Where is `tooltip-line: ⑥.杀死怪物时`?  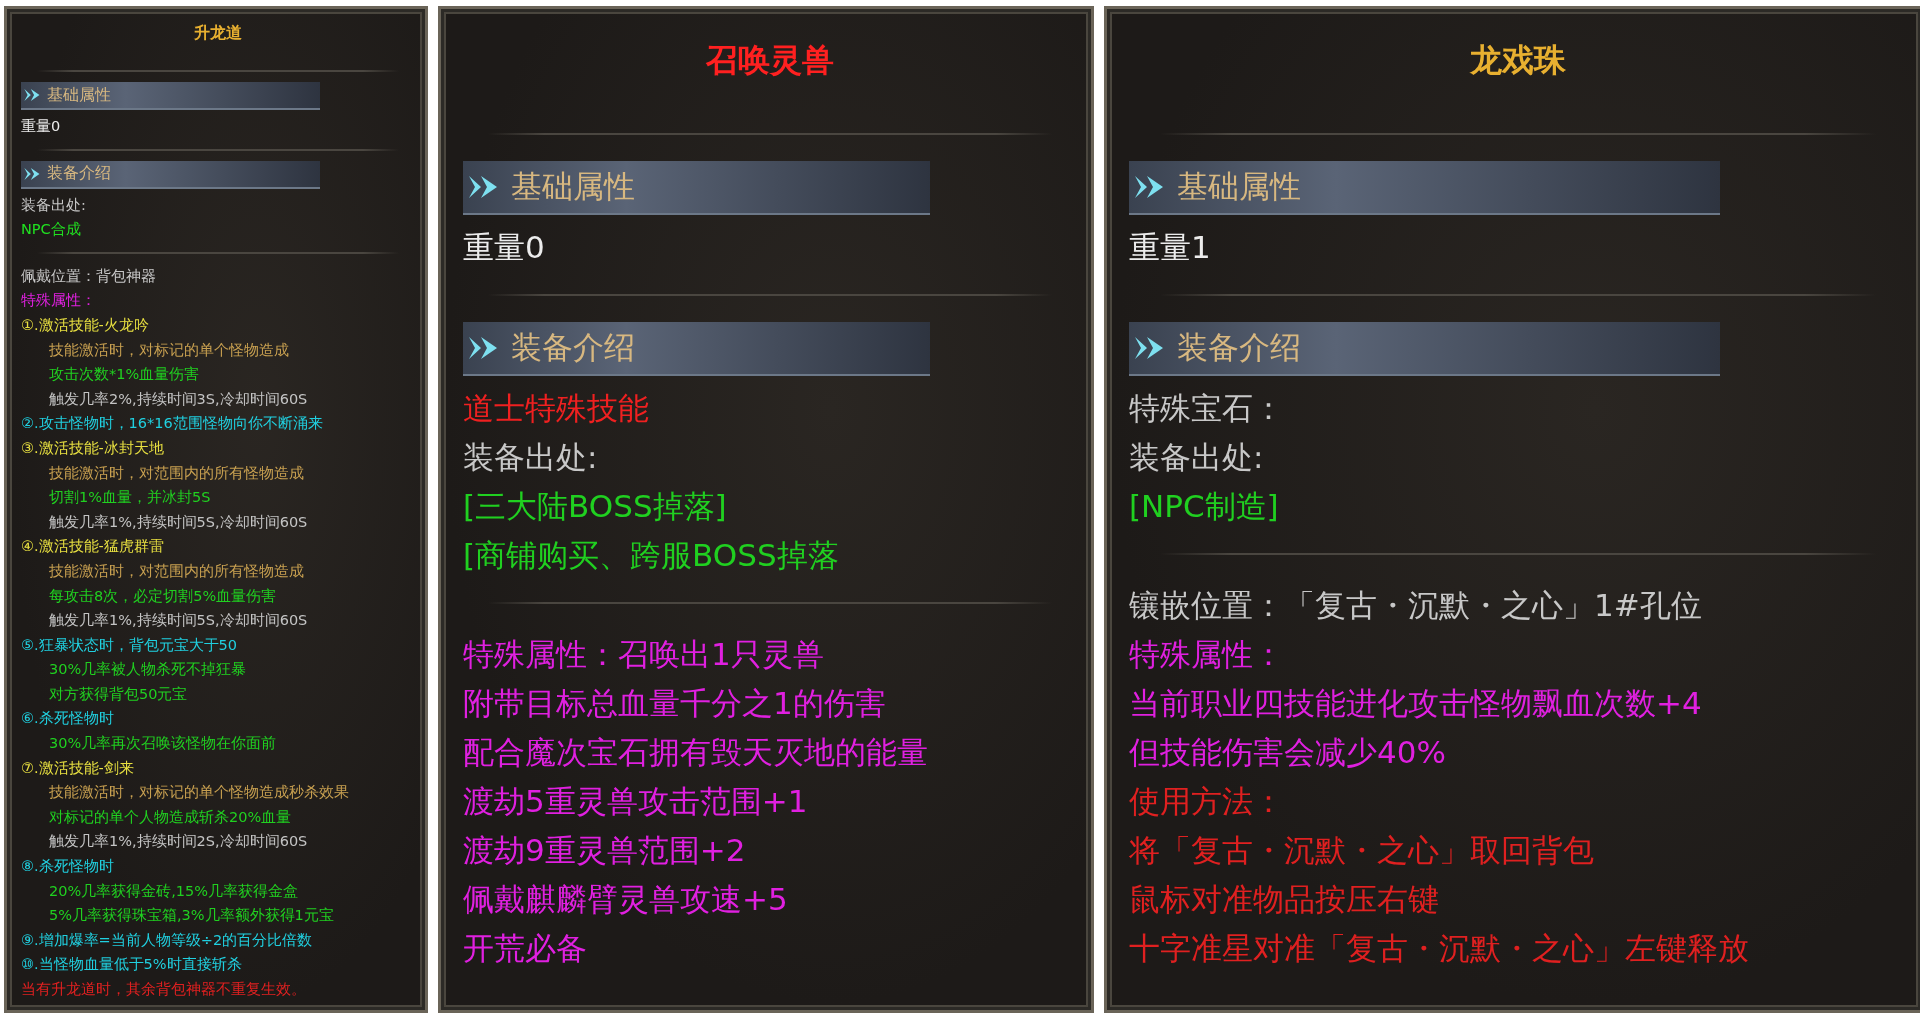
tooltip-line: ⑥.杀死怪物时 is located at coordinates (68, 719).